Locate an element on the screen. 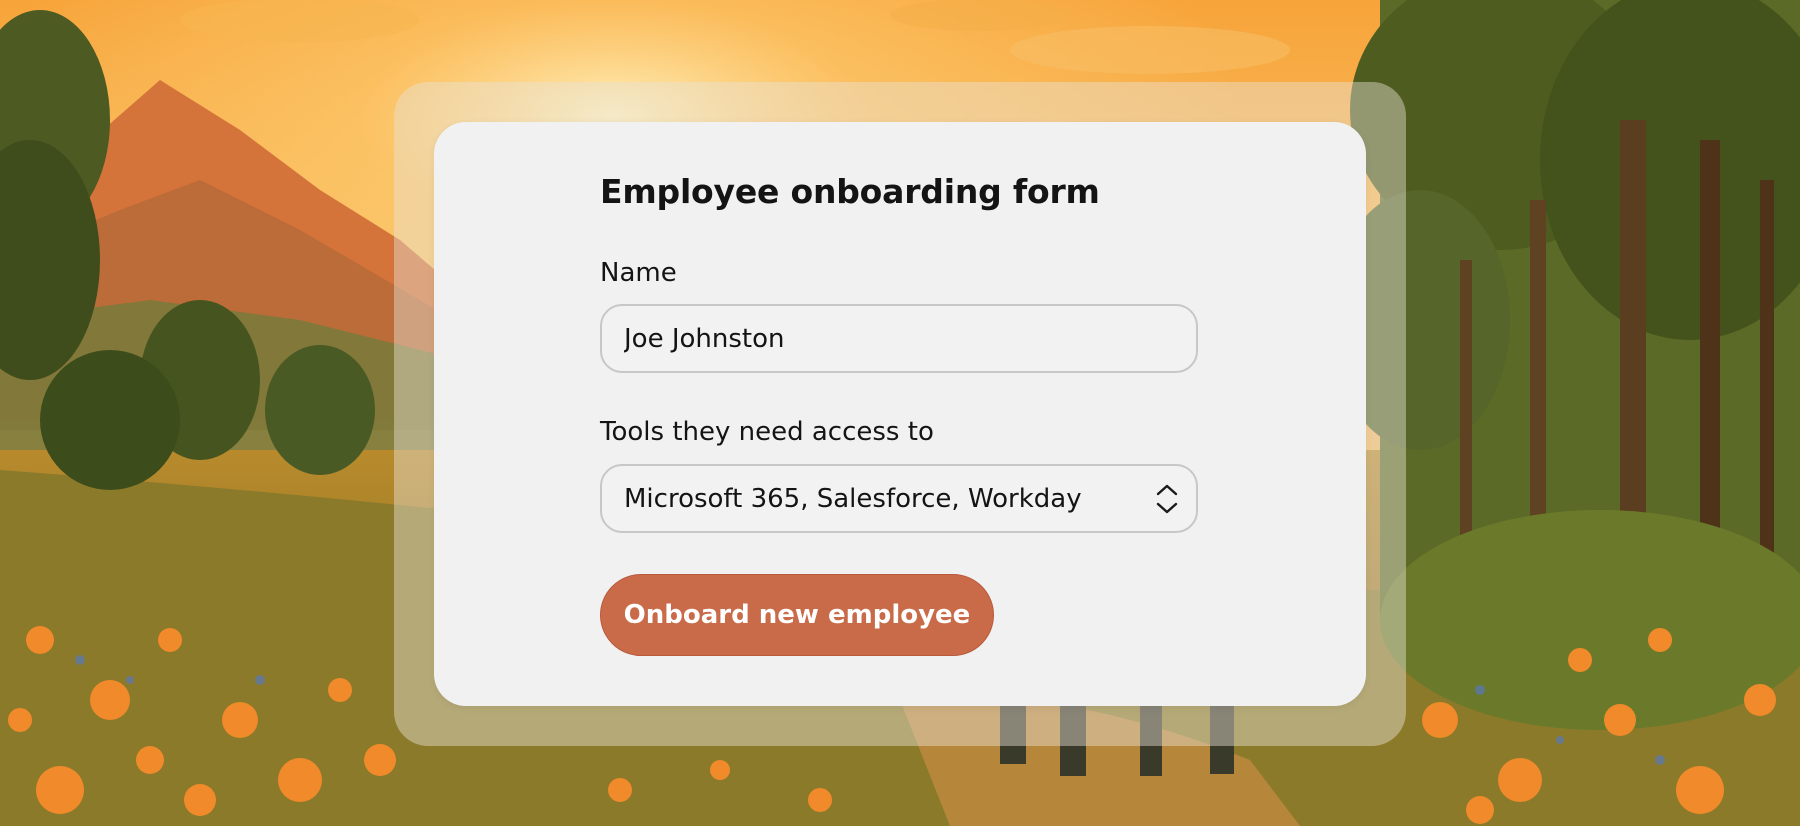 This screenshot has width=1800, height=826. form-title: Employee onboarding form is located at coordinates (850, 191).